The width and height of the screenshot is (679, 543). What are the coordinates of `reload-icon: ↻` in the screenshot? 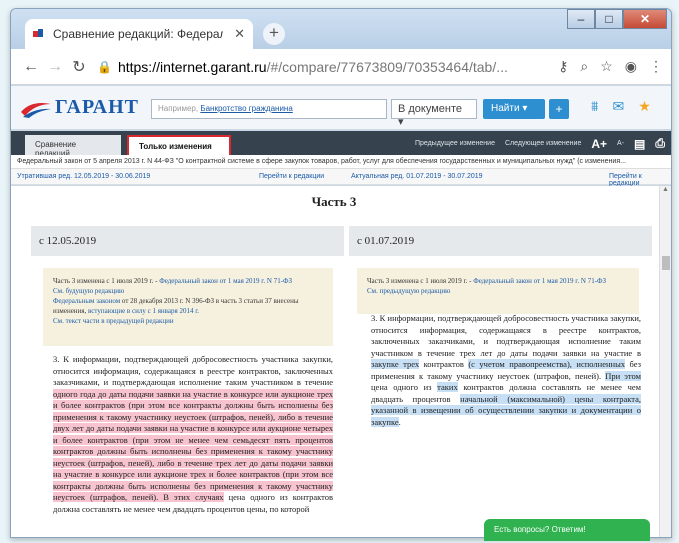 It's located at (79, 67).